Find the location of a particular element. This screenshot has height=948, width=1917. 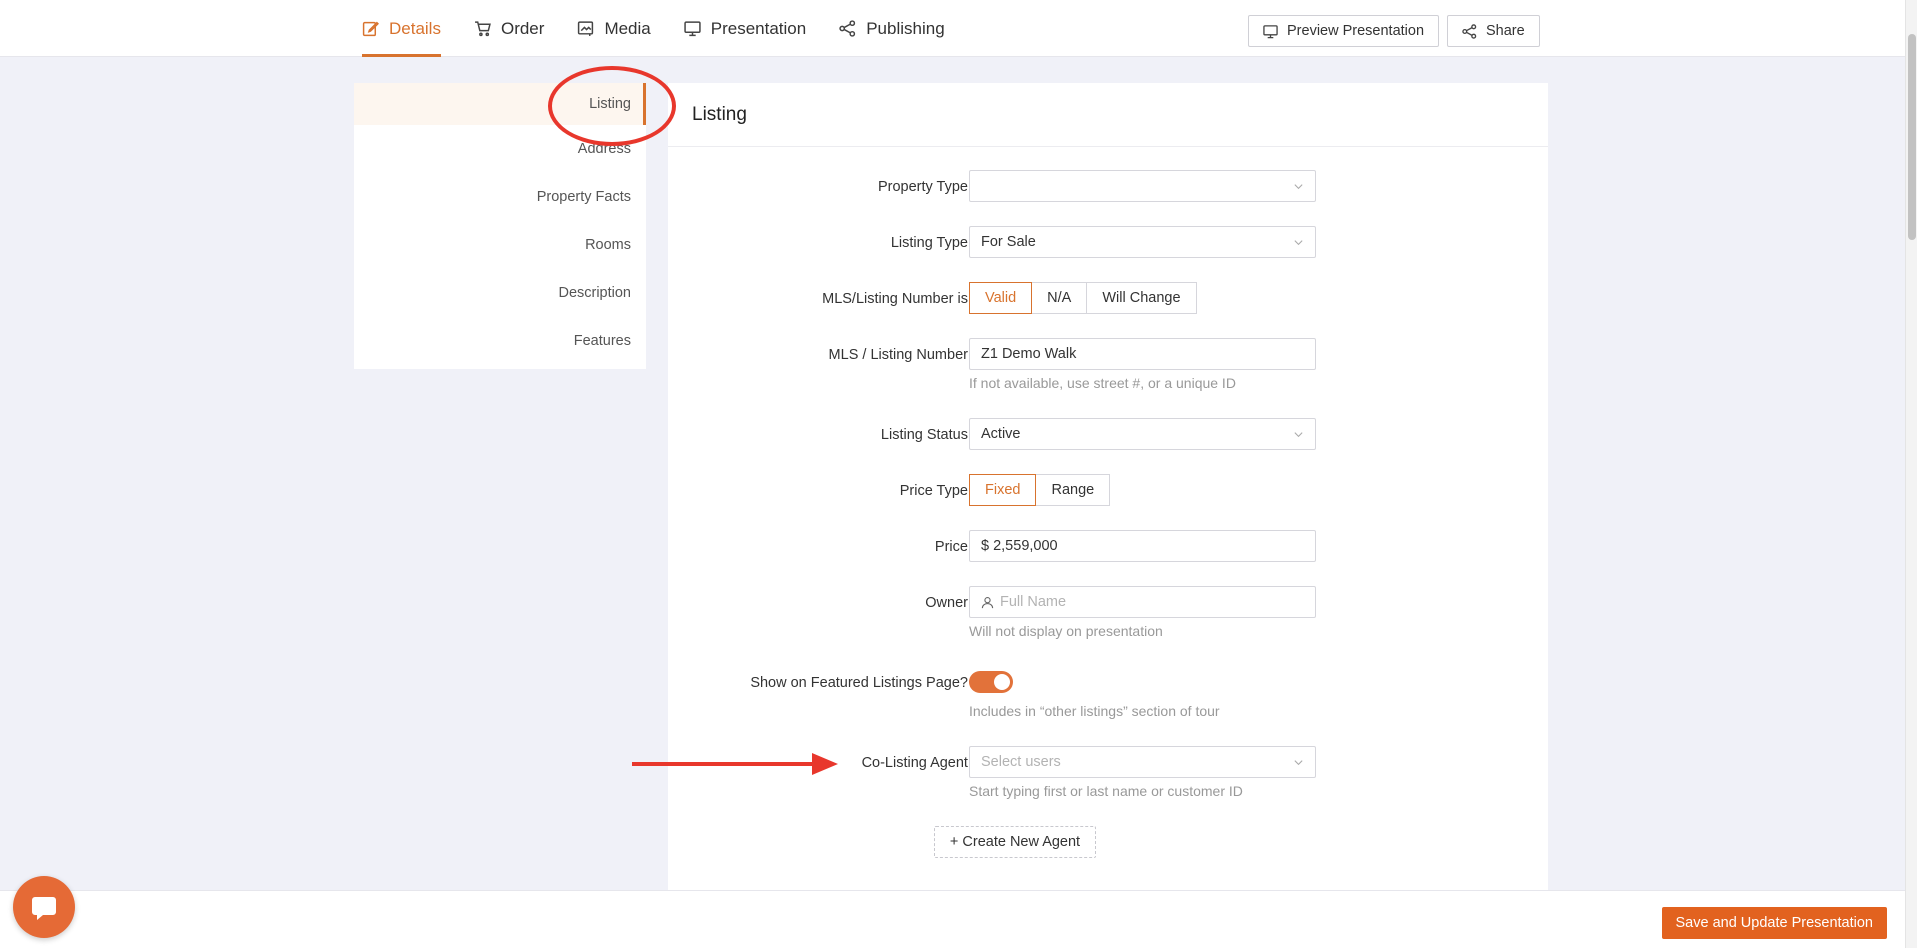

tab-label: Order is located at coordinates (522, 28).